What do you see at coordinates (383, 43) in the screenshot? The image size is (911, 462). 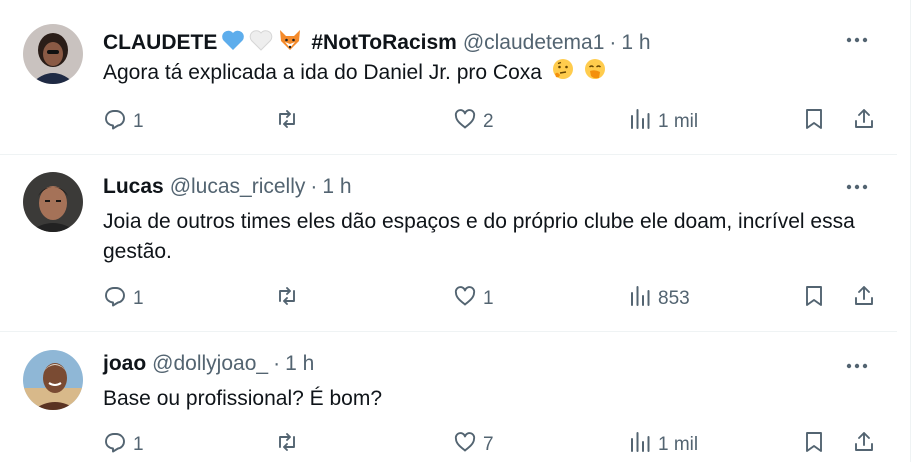 I see `hashtag: #NotToRacism` at bounding box center [383, 43].